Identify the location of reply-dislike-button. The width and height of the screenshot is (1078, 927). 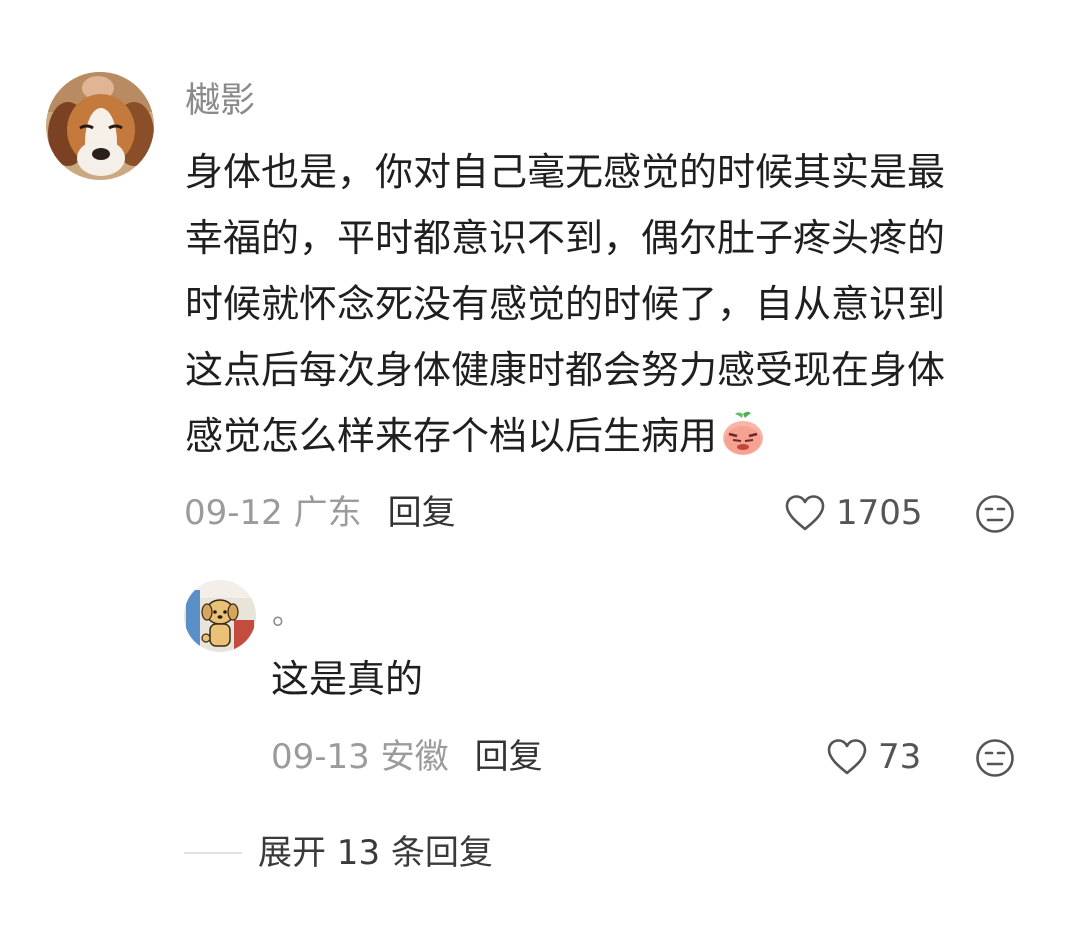
(995, 758).